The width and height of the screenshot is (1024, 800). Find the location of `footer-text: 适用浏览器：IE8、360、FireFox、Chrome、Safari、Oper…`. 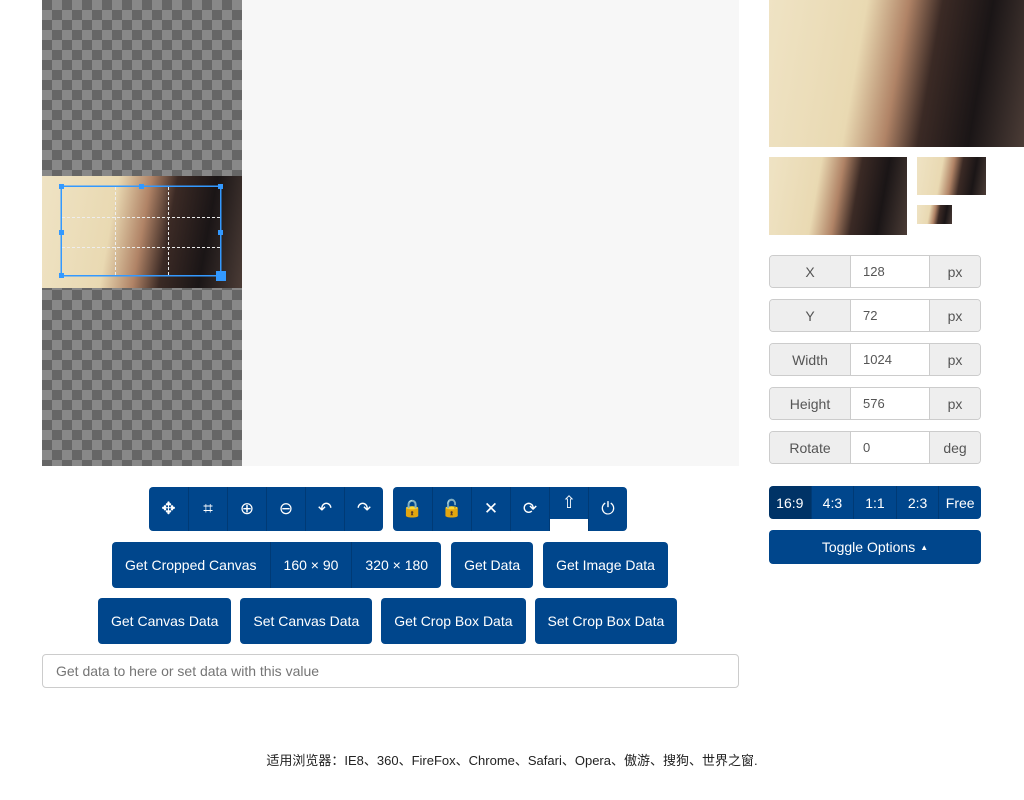

footer-text: 适用浏览器：IE8、360、FireFox、Chrome、Safari、Oper… is located at coordinates (512, 760).